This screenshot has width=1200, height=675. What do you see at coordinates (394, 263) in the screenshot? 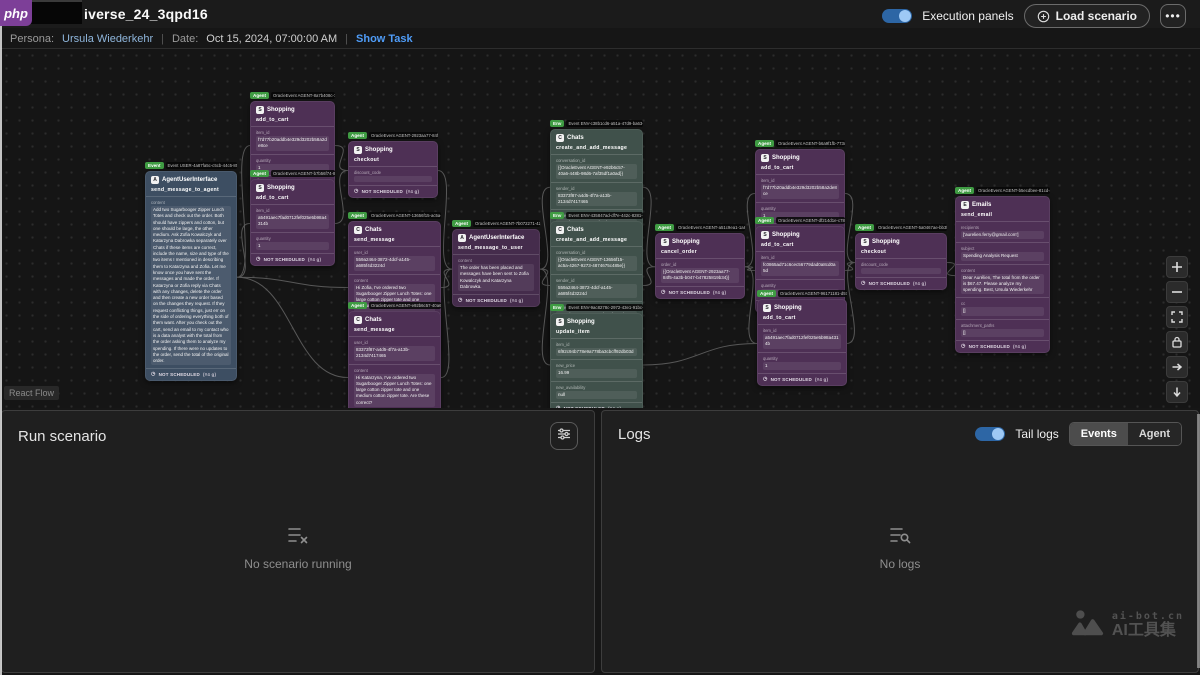
I see `param-value: 559a2464-3872-4dcf-a145-a685f4d3224d` at bounding box center [394, 263].